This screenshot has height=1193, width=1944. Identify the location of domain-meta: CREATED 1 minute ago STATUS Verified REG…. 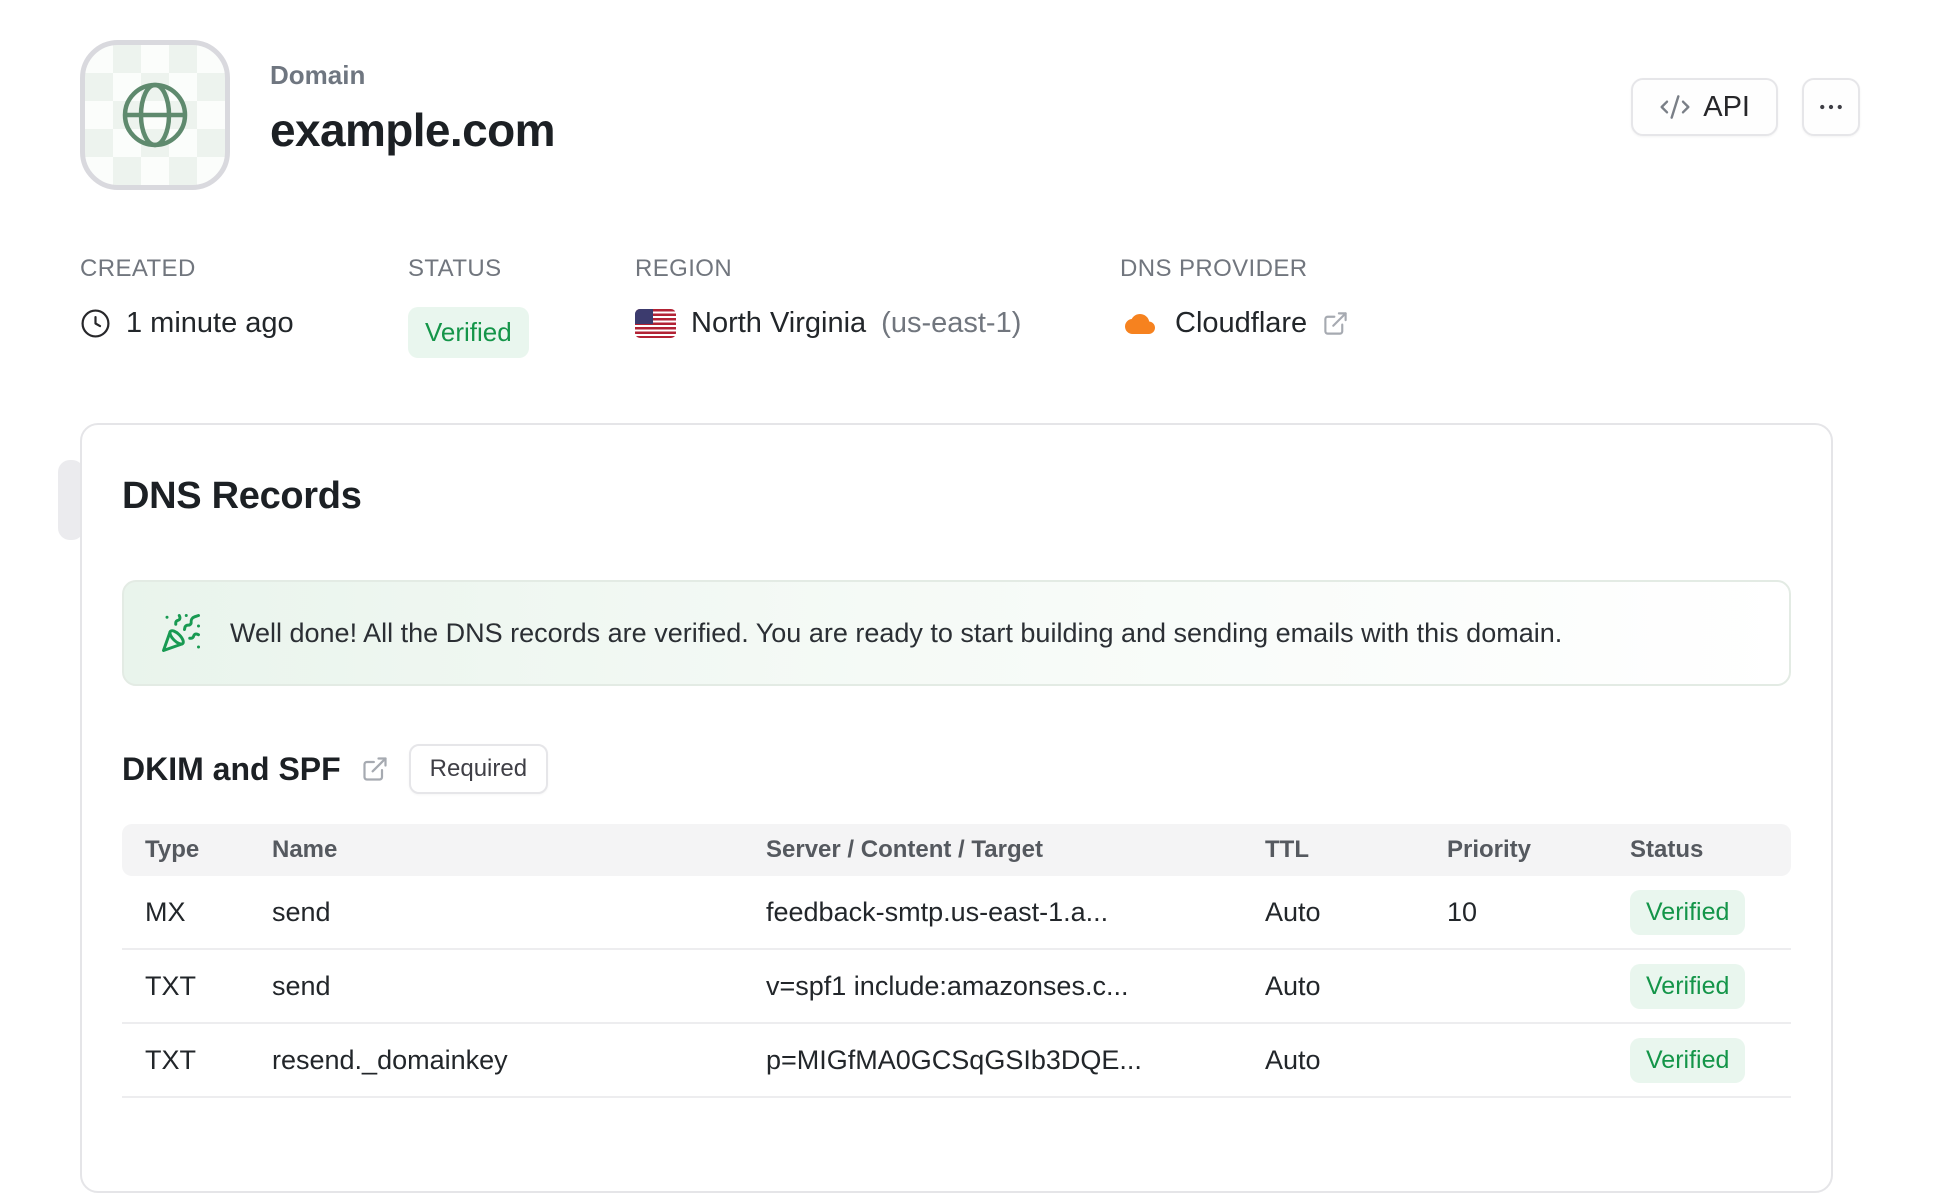
(714, 306).